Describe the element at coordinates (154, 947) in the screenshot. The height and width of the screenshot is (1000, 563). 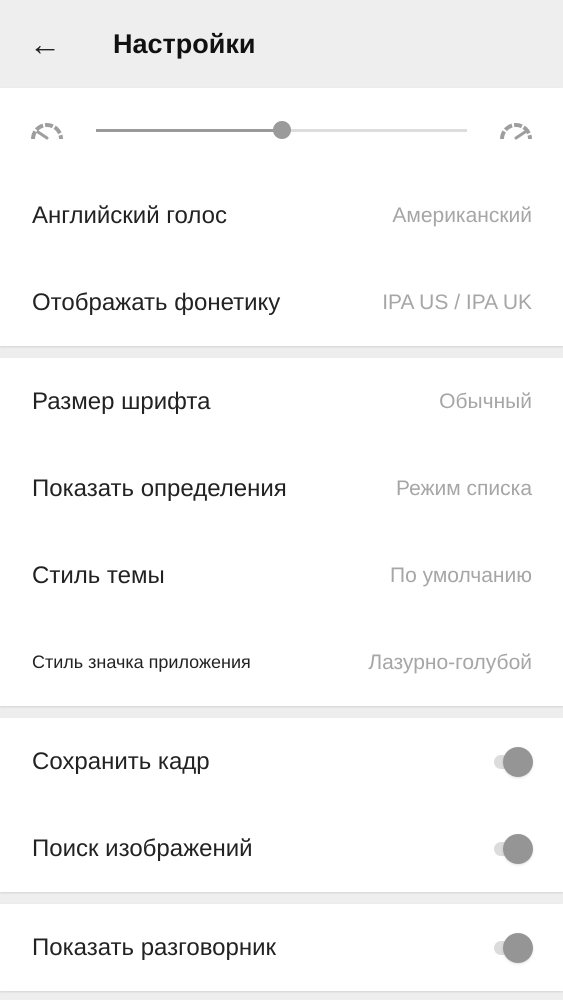
I see `setting-label: Показать разговорник` at that location.